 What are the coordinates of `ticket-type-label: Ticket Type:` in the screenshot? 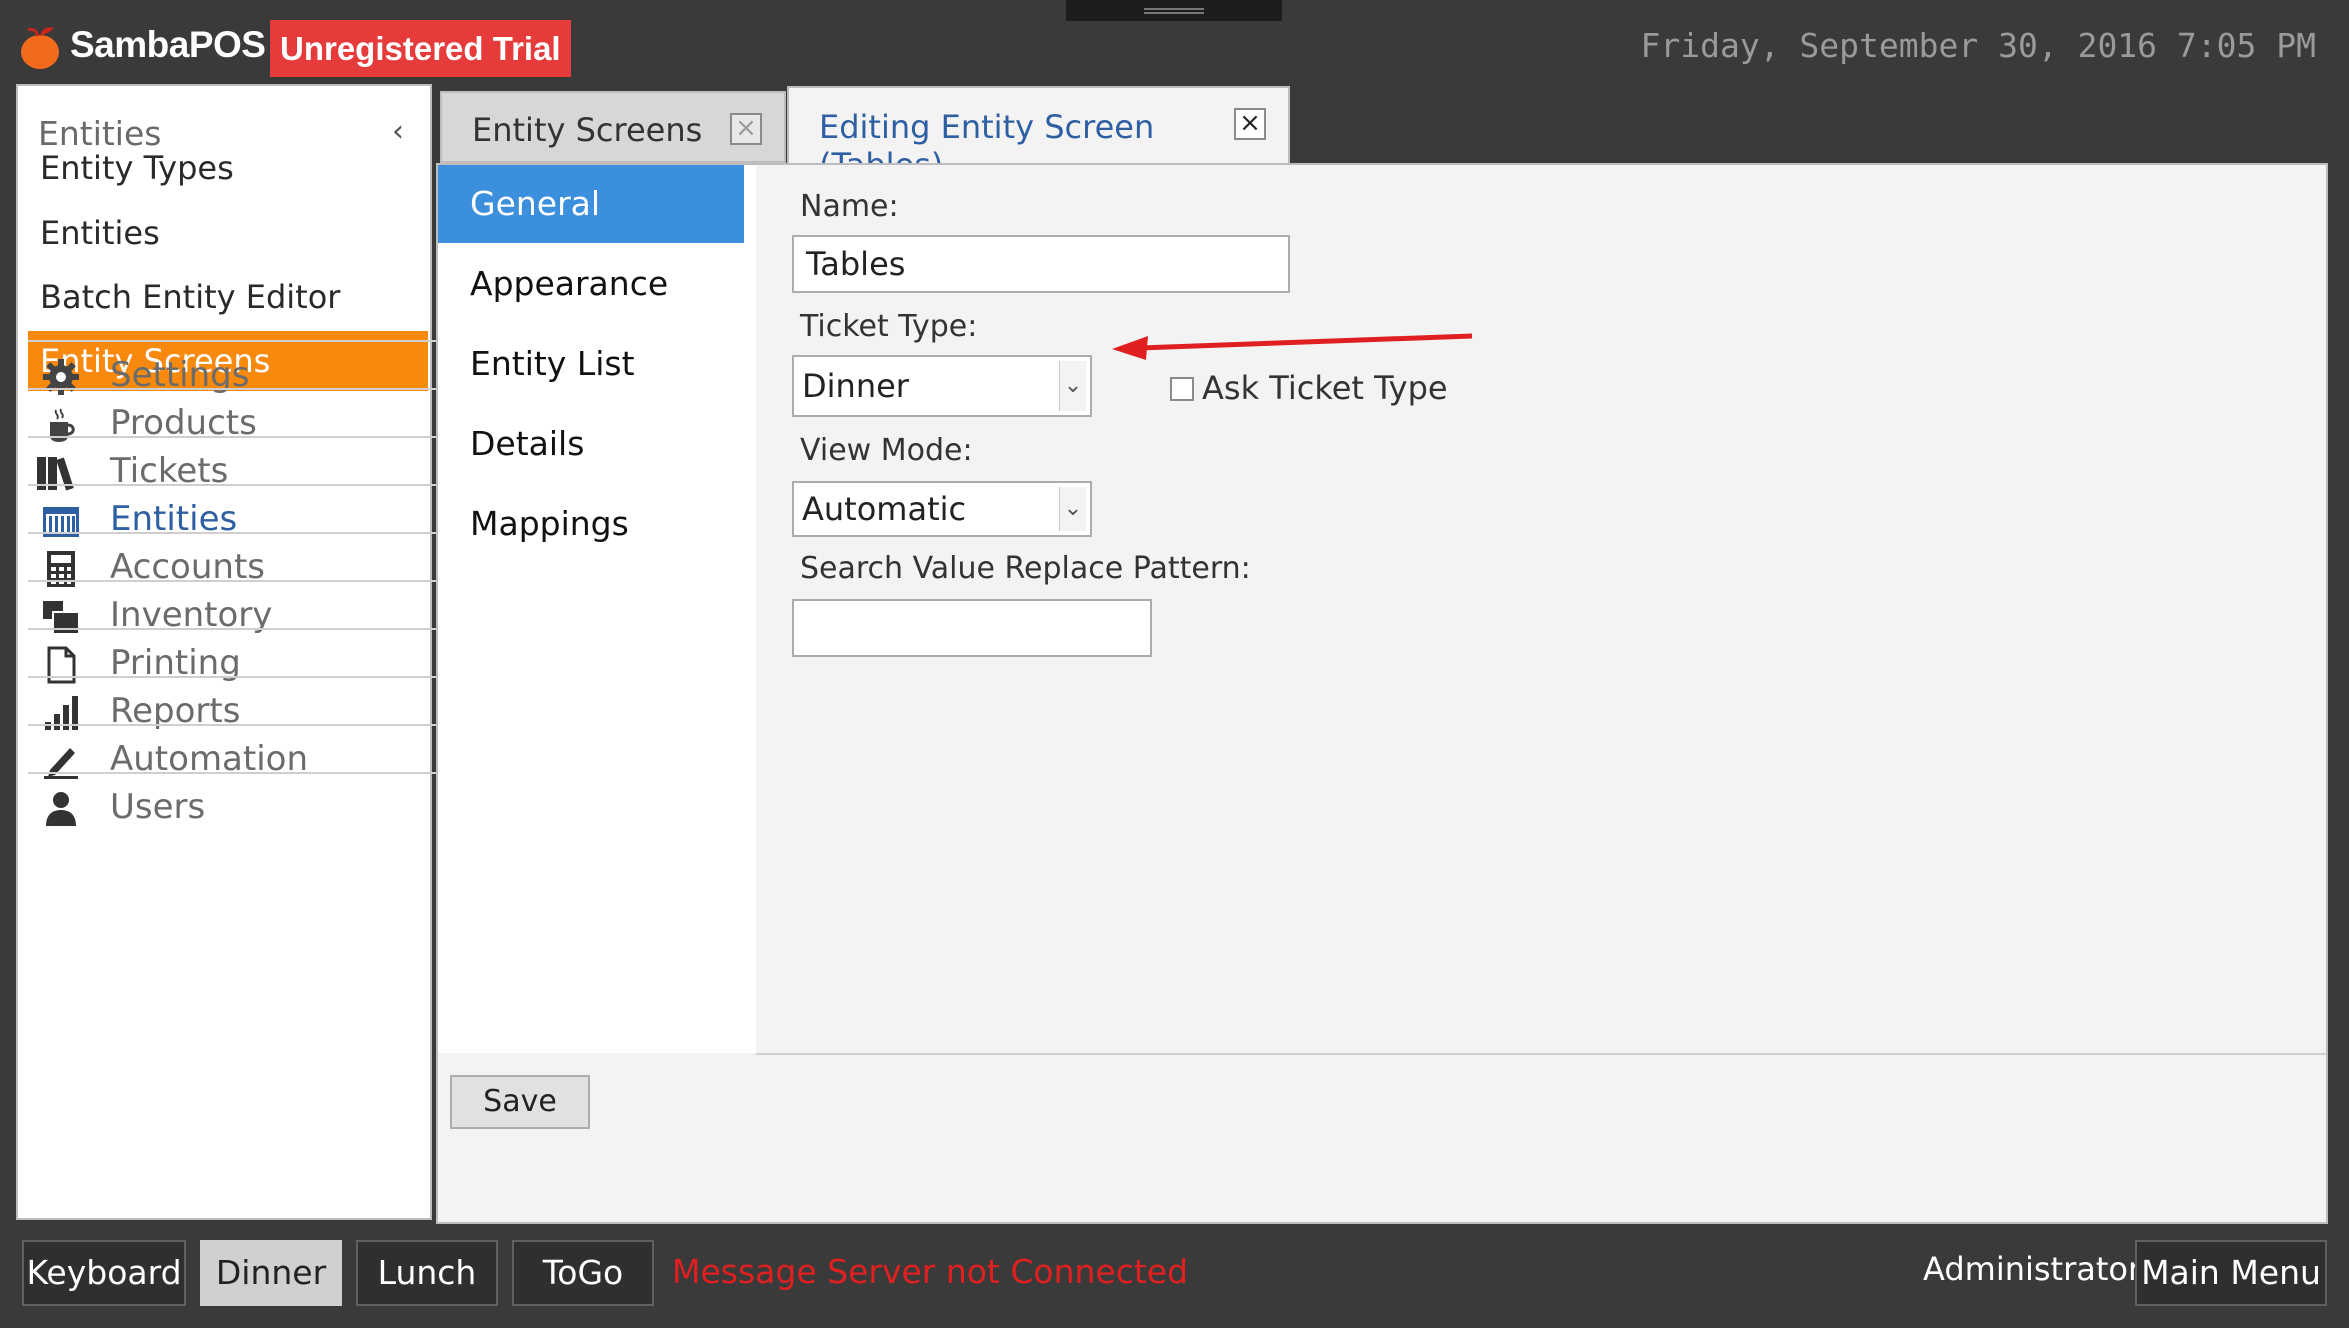 It's located at (889, 326).